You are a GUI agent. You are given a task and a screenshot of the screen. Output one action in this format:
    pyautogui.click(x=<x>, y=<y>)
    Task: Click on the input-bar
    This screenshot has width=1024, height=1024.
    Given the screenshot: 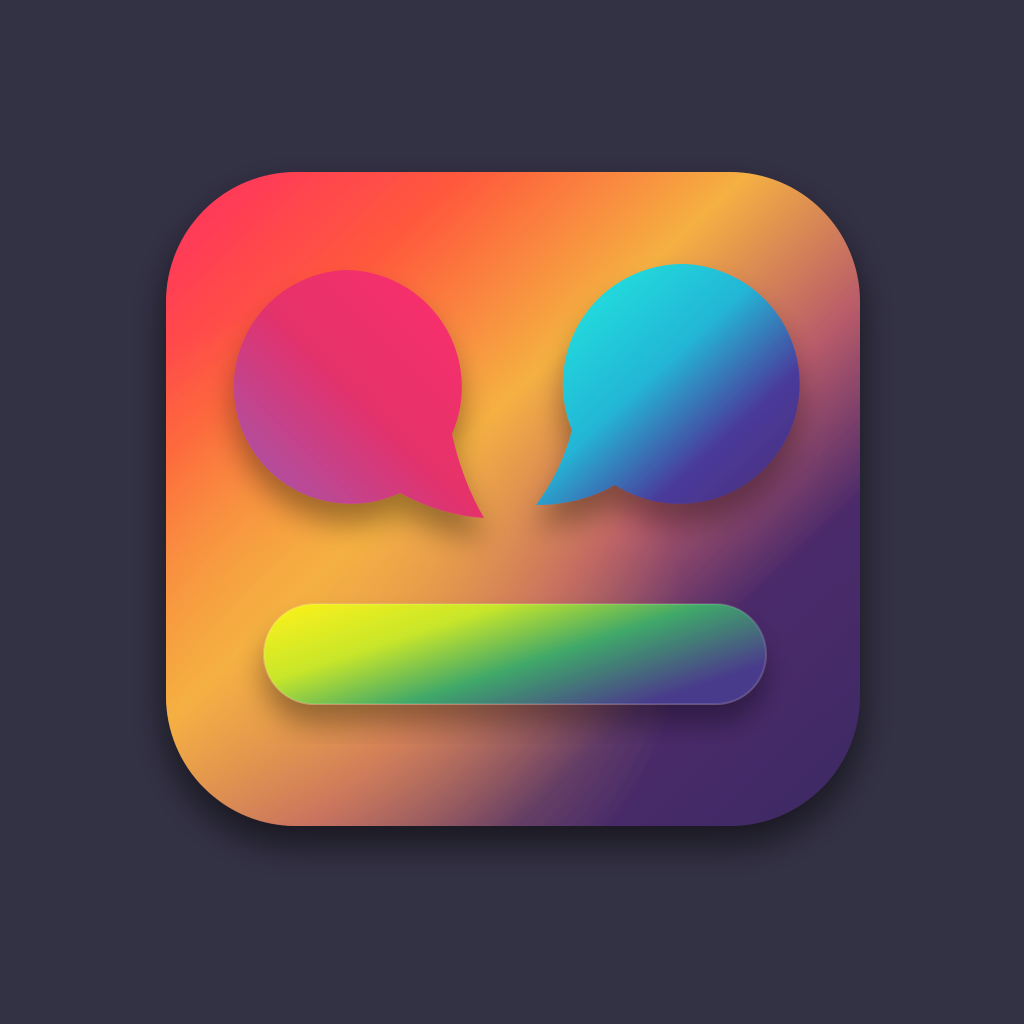 What is the action you would take?
    pyautogui.click(x=515, y=654)
    